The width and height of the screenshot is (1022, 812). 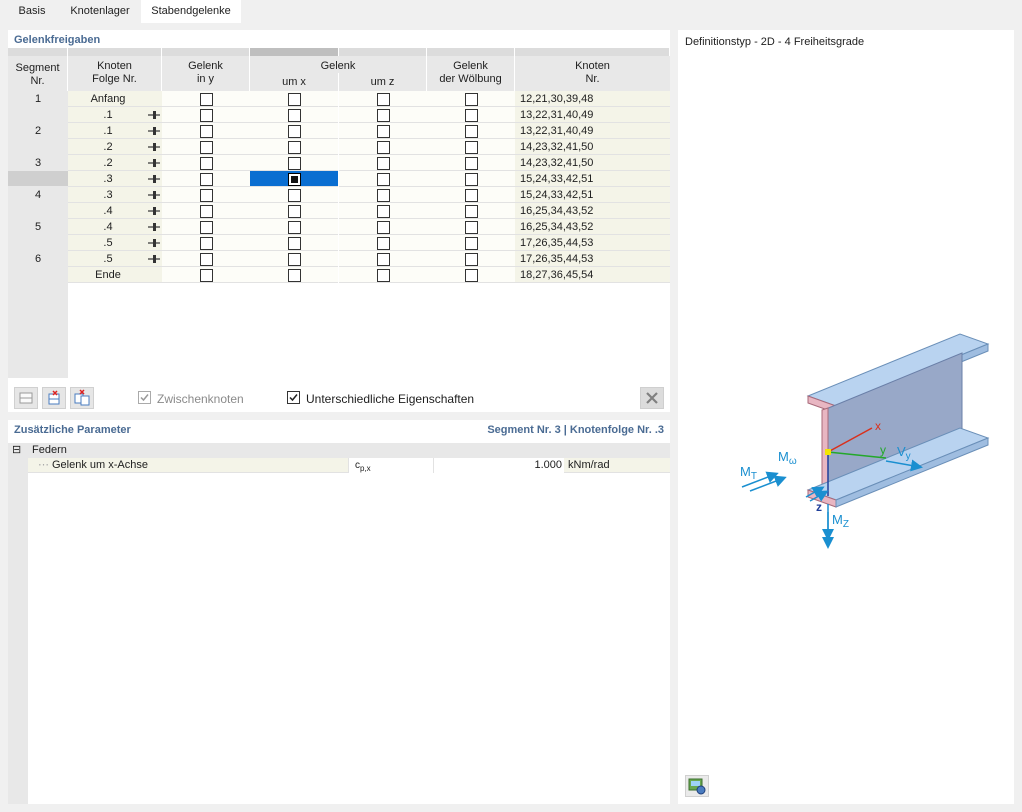 I want to click on collapse-icon: ⊟, so click(x=16, y=450).